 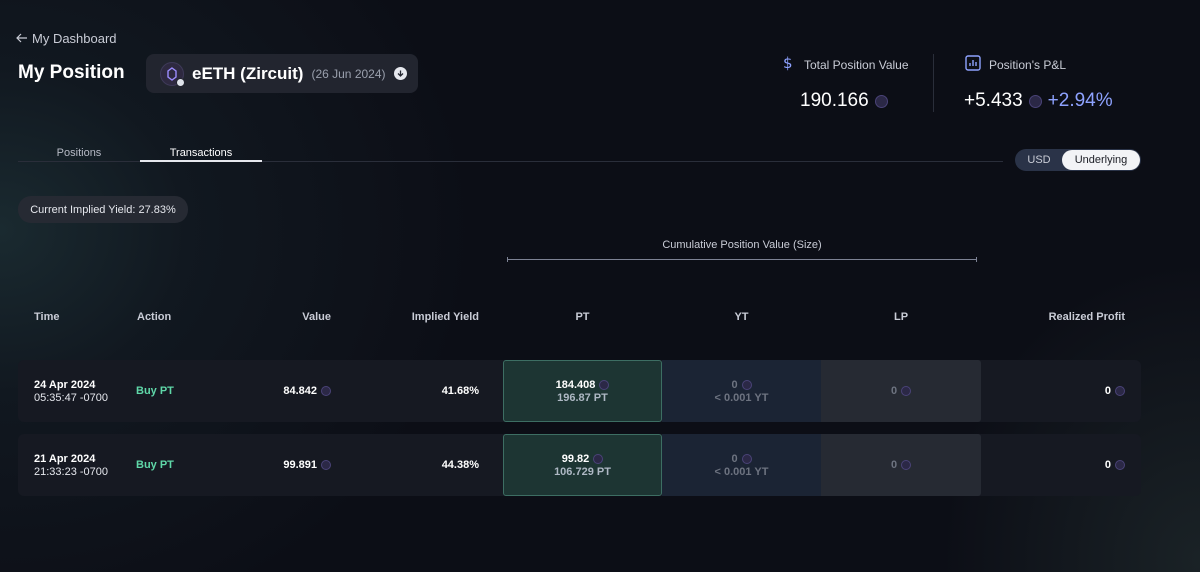 I want to click on pnl-percent: +2.94%, so click(x=1080, y=100).